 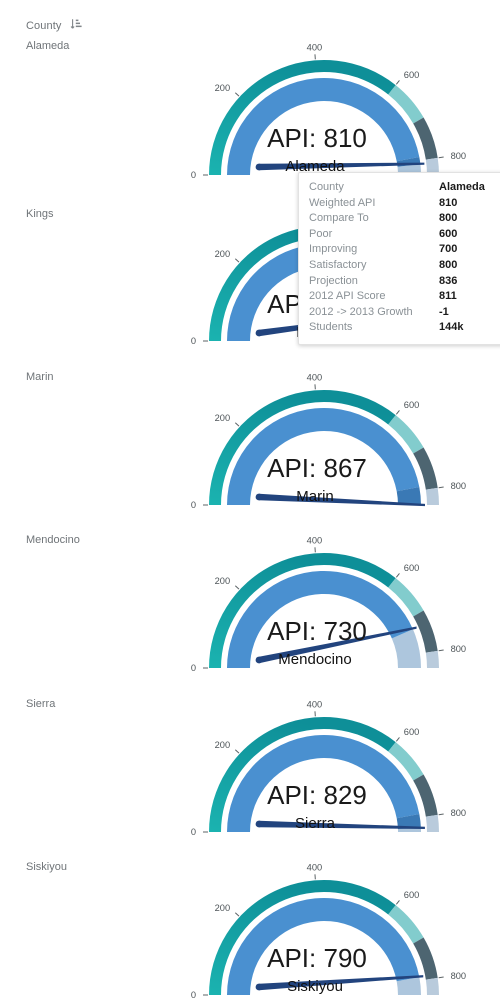 I want to click on tooltip-key: Weighted API, so click(x=342, y=202).